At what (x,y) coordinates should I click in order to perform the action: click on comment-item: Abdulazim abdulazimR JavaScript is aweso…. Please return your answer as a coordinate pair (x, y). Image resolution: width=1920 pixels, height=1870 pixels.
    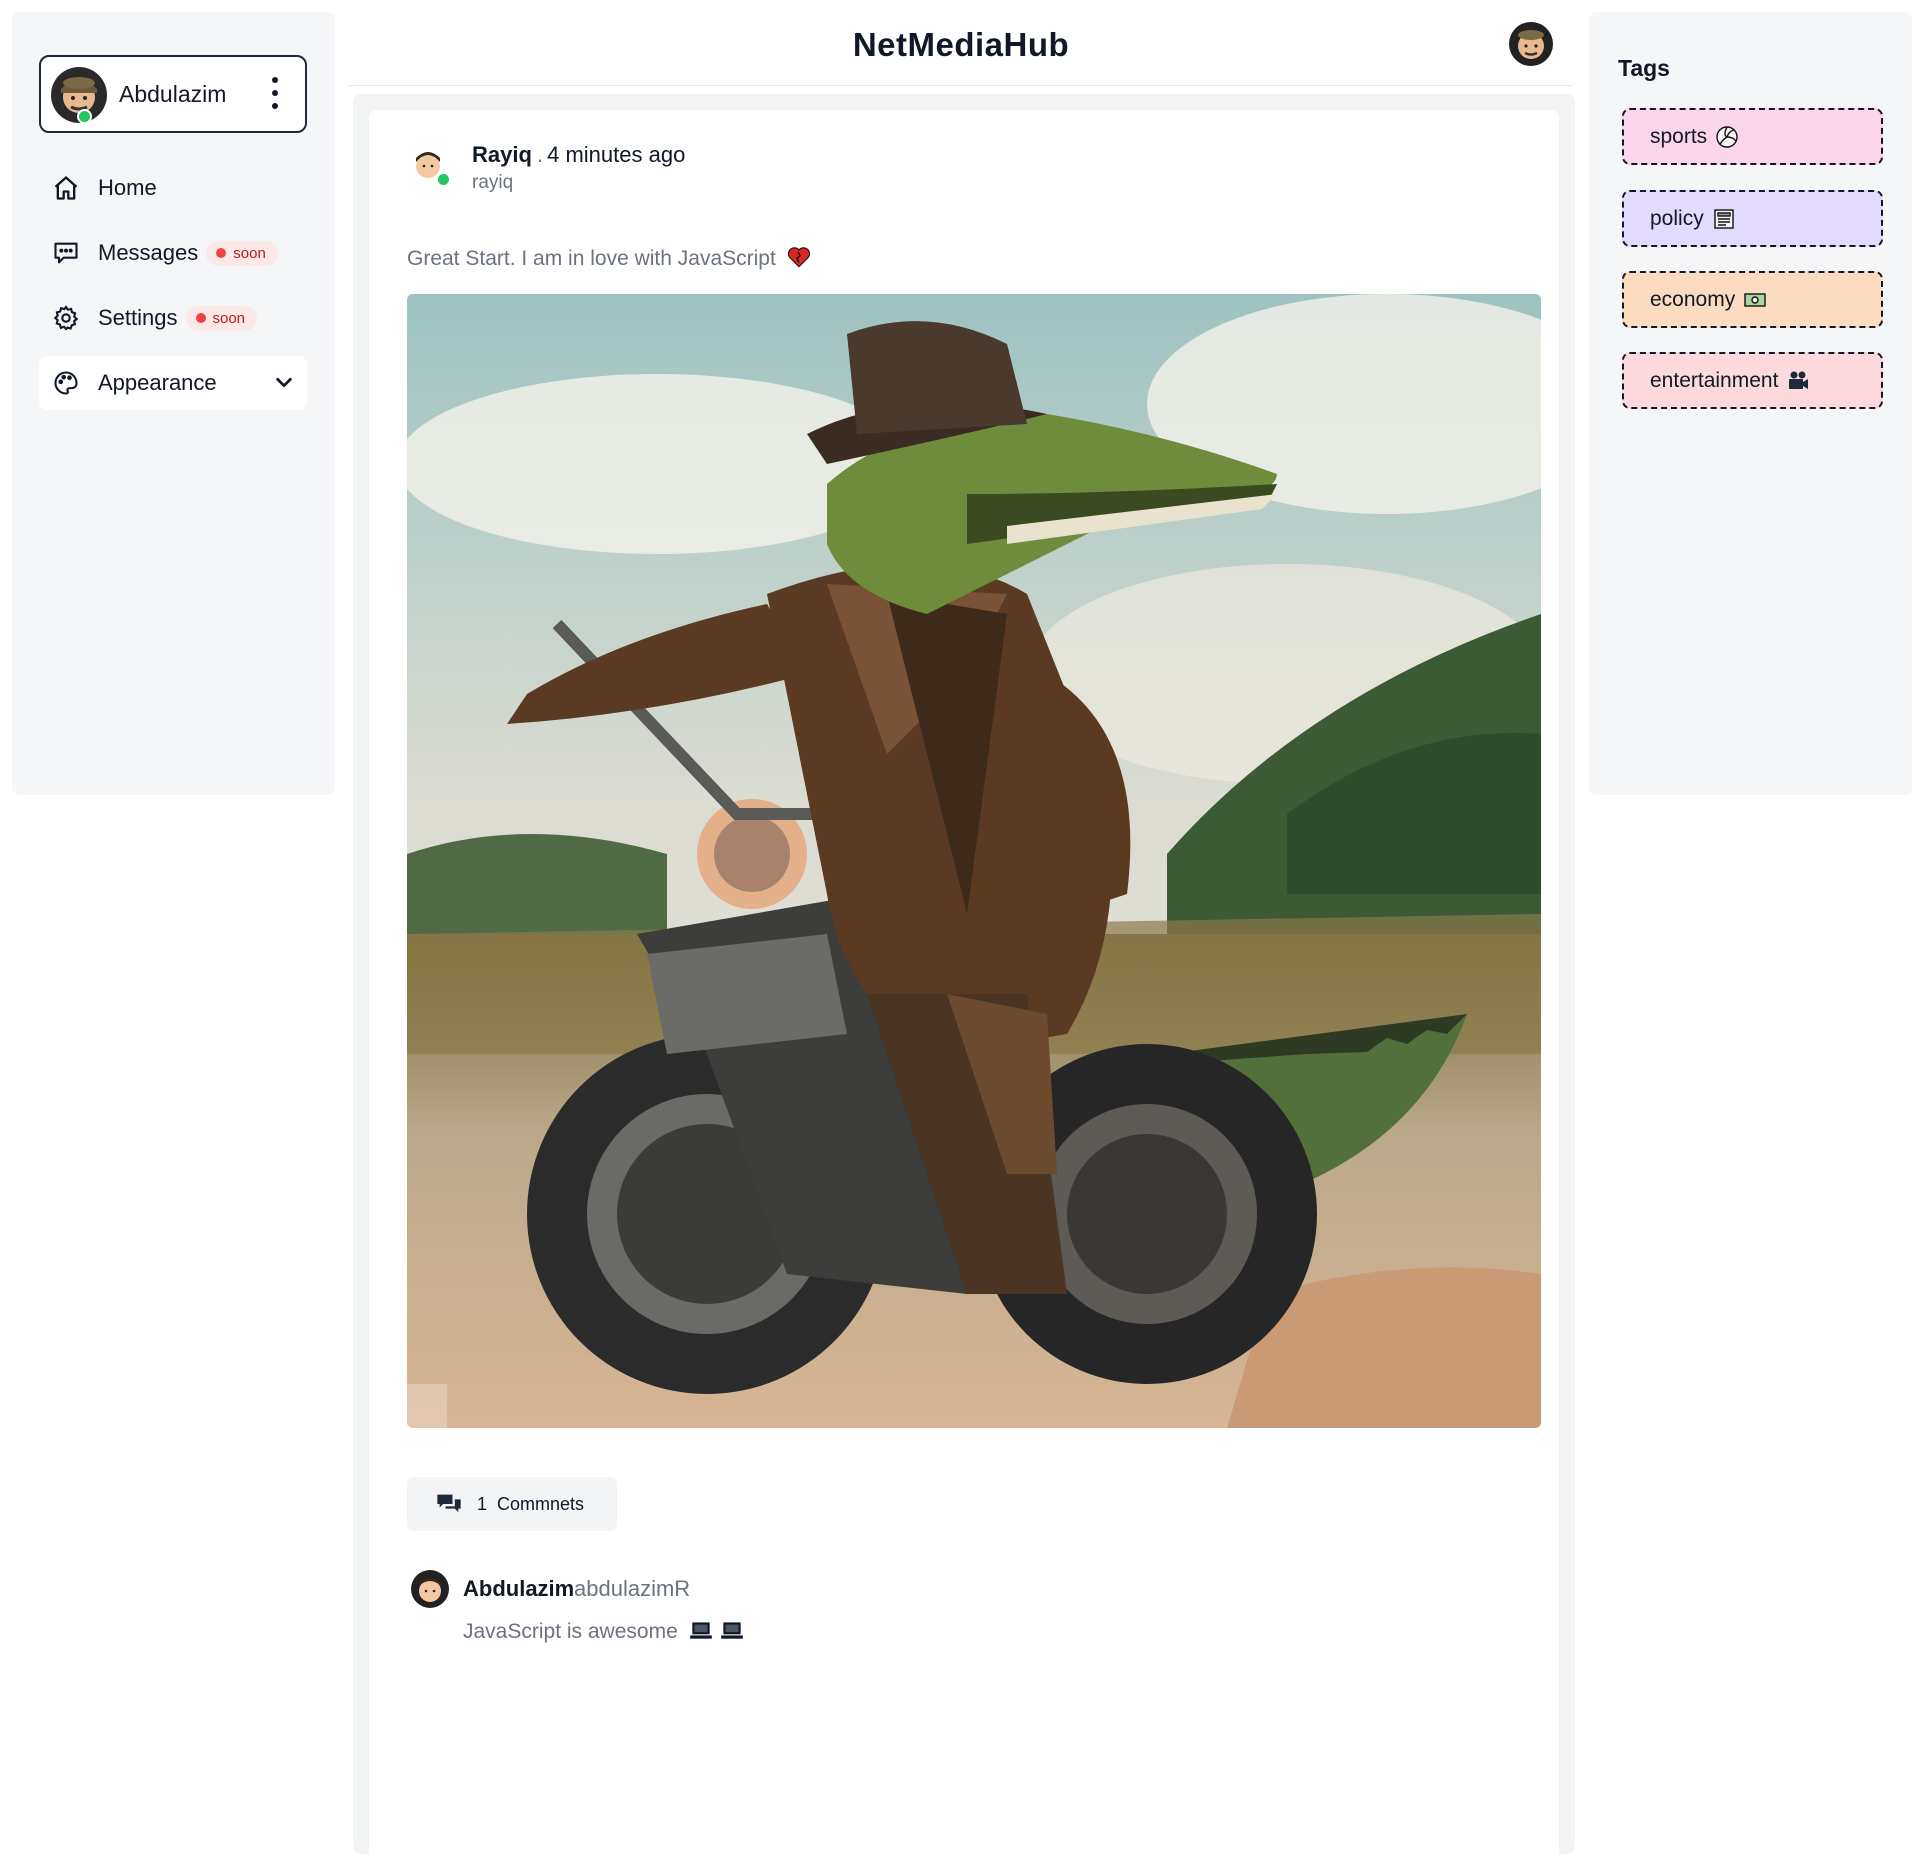
    Looking at the image, I should click on (811, 1610).